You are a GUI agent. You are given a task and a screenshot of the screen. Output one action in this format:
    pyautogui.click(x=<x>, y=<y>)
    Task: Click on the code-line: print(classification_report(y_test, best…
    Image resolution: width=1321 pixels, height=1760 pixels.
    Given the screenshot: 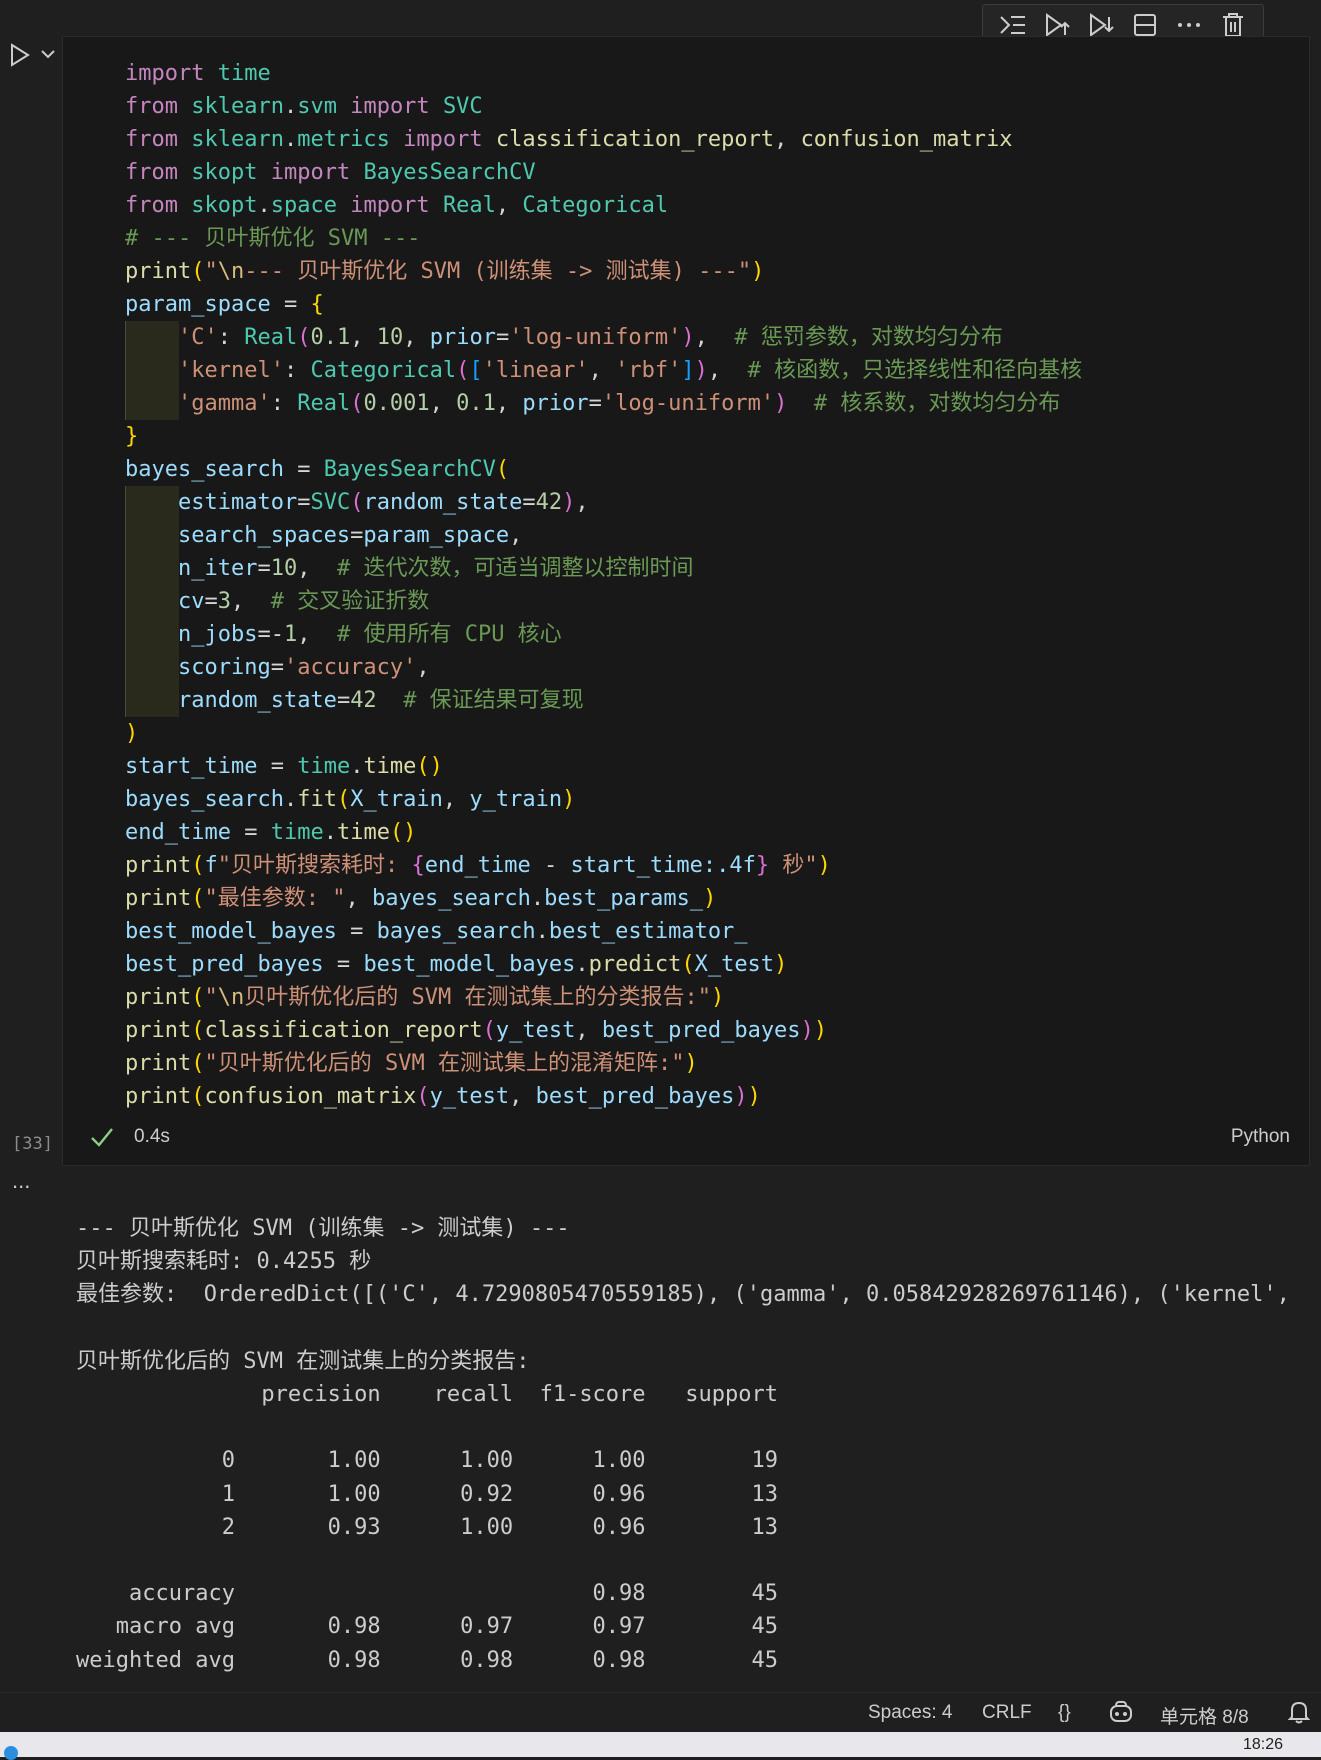 What is the action you would take?
    pyautogui.click(x=476, y=1030)
    